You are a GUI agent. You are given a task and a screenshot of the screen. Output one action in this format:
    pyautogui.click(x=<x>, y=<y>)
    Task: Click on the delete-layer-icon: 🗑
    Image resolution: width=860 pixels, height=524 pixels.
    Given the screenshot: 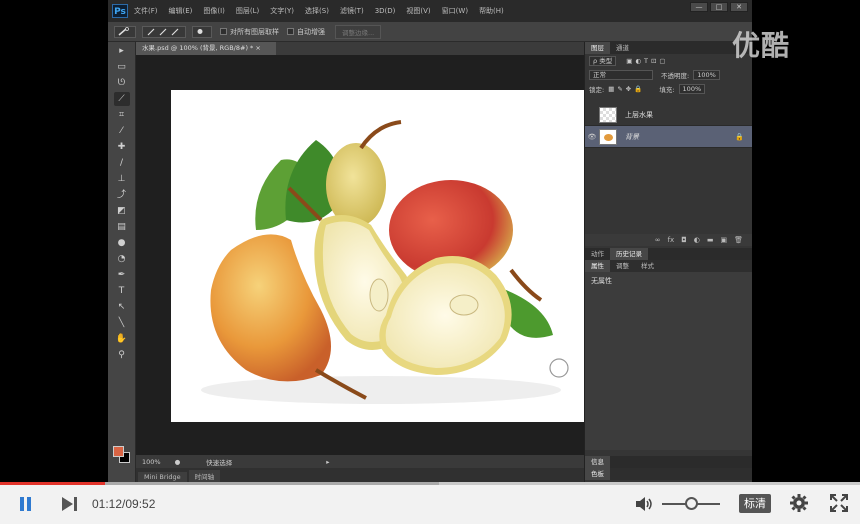 What is the action you would take?
    pyautogui.click(x=738, y=240)
    